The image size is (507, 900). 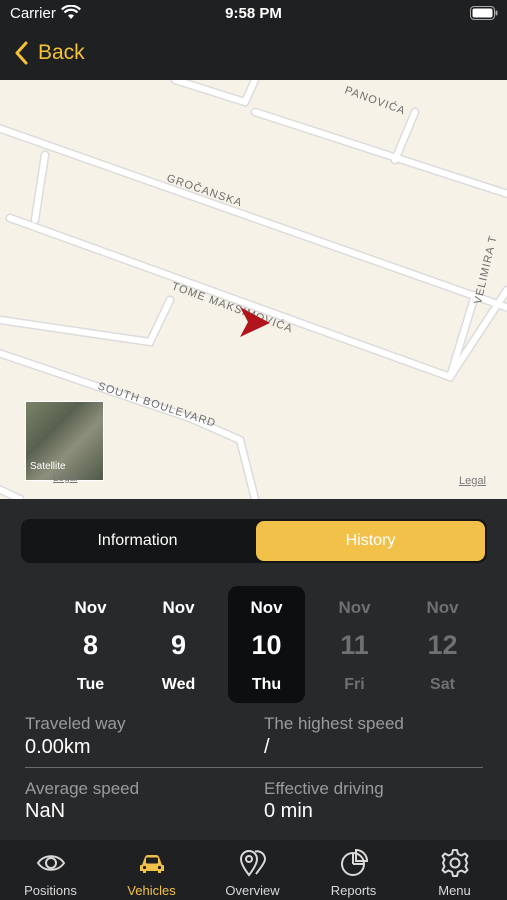 What do you see at coordinates (266, 684) in the screenshot?
I see `day-weekday: Thu` at bounding box center [266, 684].